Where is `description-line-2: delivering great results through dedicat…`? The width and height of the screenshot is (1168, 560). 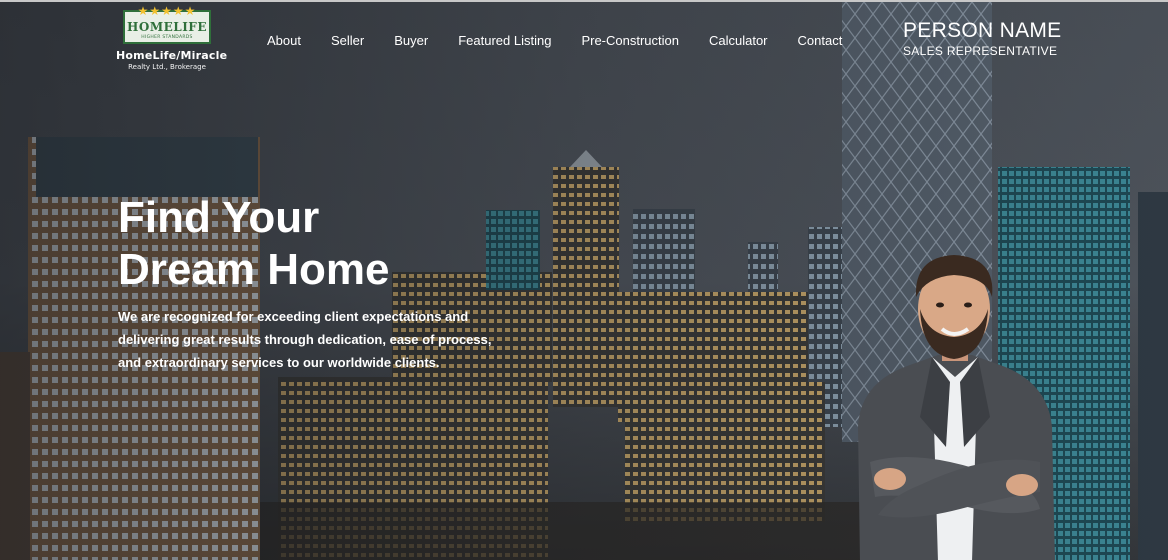
description-line-2: delivering great results through dedicat… is located at coordinates (305, 339).